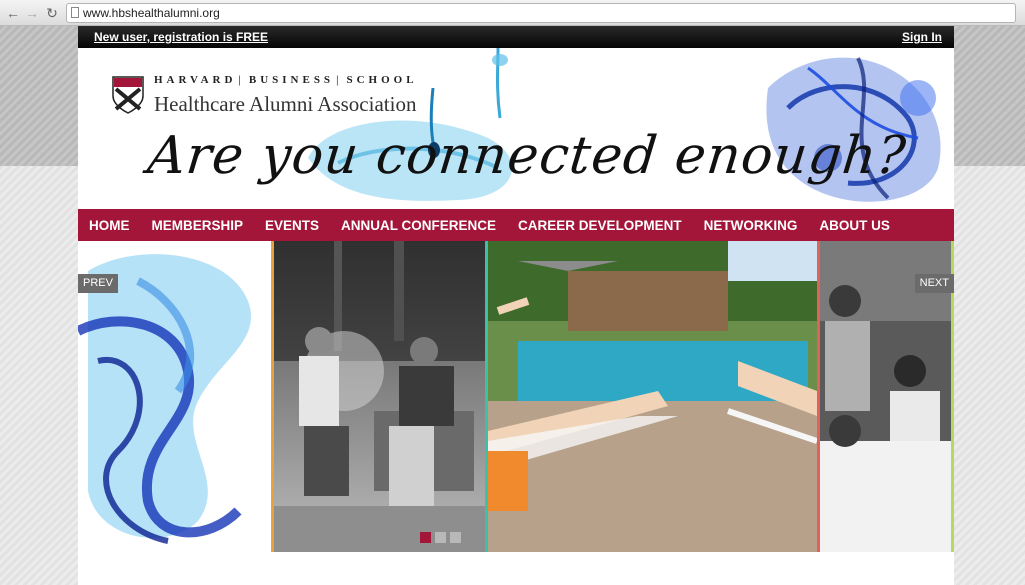 The image size is (1025, 585). I want to click on nav-annual-conference: ANNUAL CONFERENCE, so click(418, 225).